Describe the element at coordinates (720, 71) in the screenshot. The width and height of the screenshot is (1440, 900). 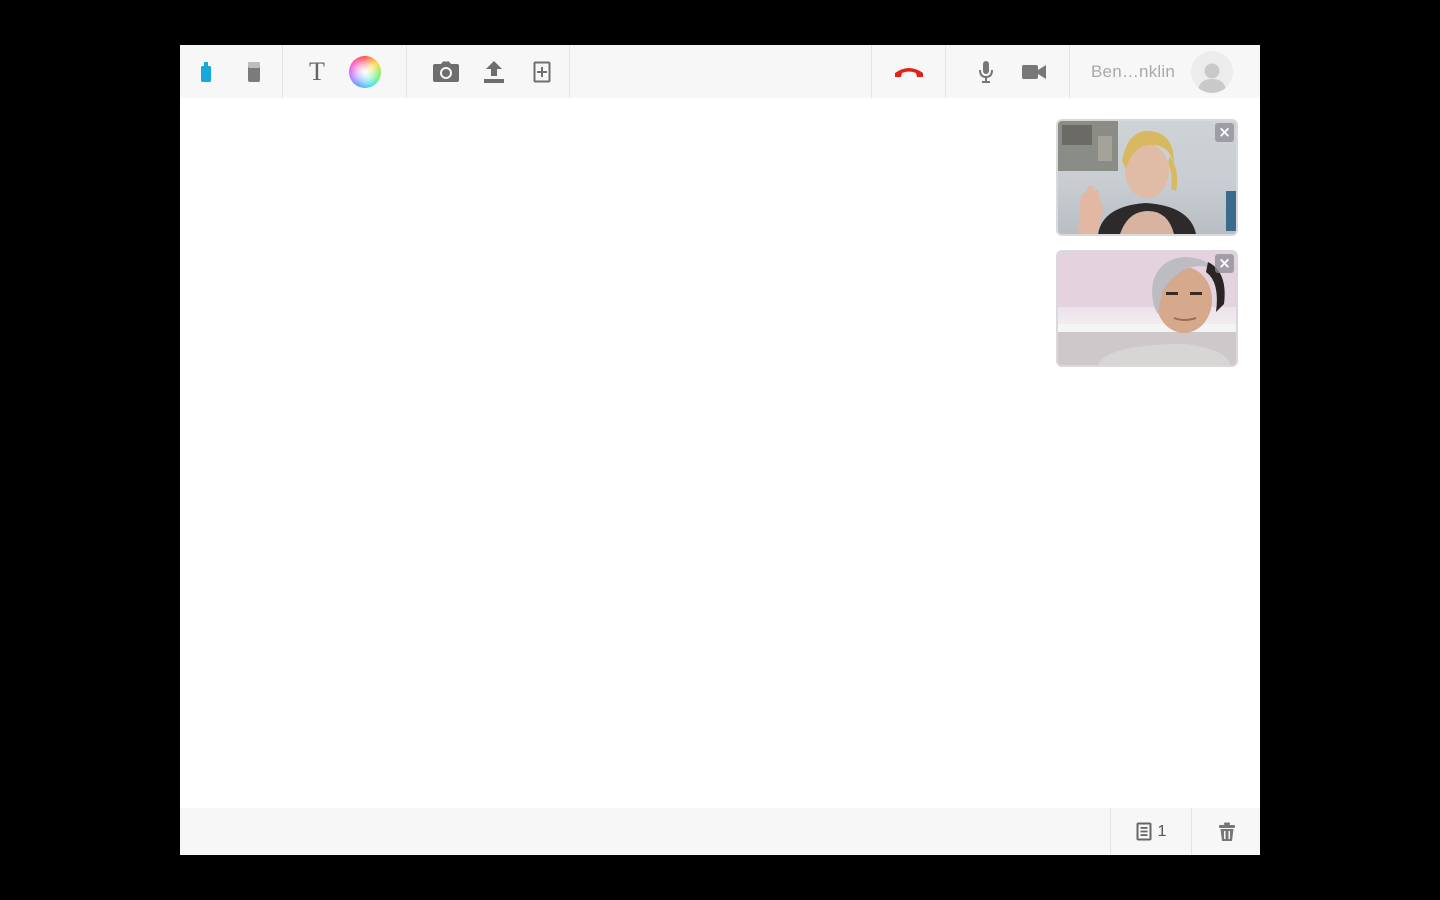
I see `top-toolbar: T Ben…nklin` at that location.